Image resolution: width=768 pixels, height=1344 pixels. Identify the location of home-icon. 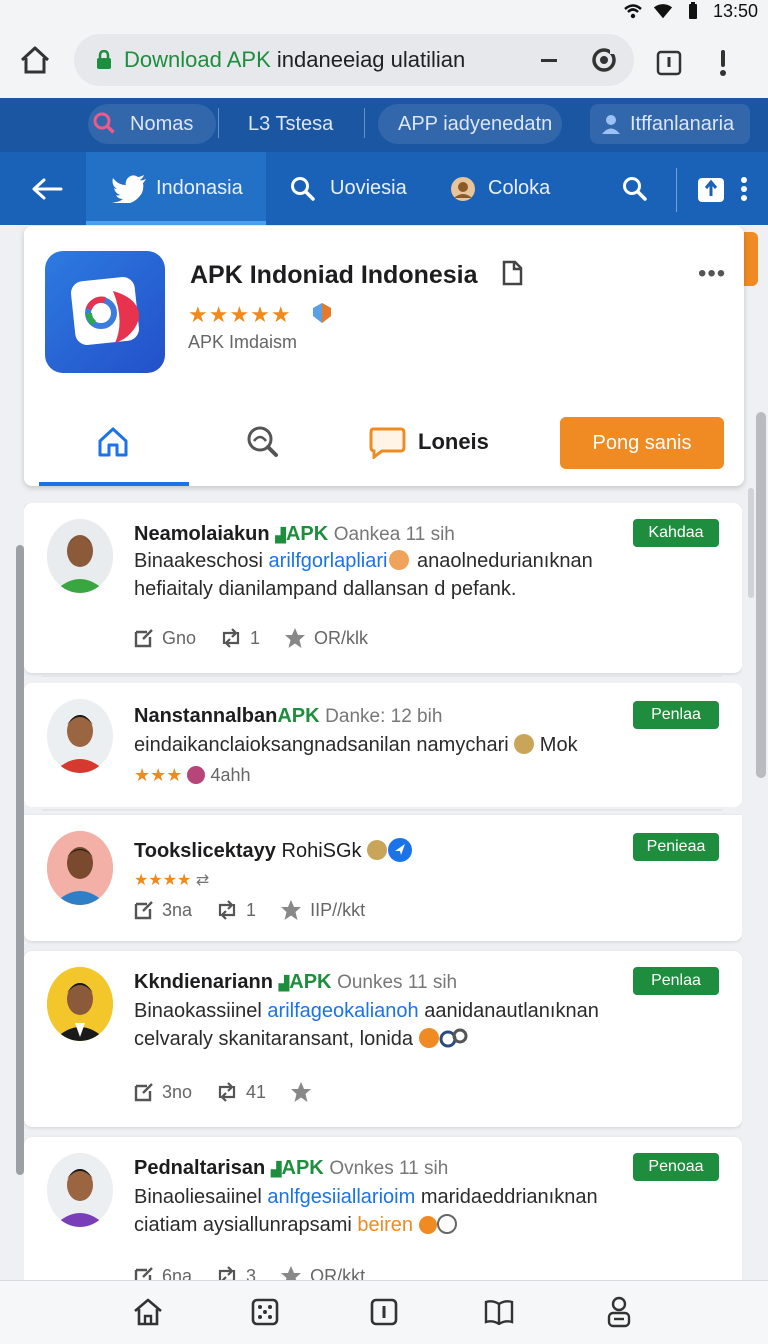
(35, 60).